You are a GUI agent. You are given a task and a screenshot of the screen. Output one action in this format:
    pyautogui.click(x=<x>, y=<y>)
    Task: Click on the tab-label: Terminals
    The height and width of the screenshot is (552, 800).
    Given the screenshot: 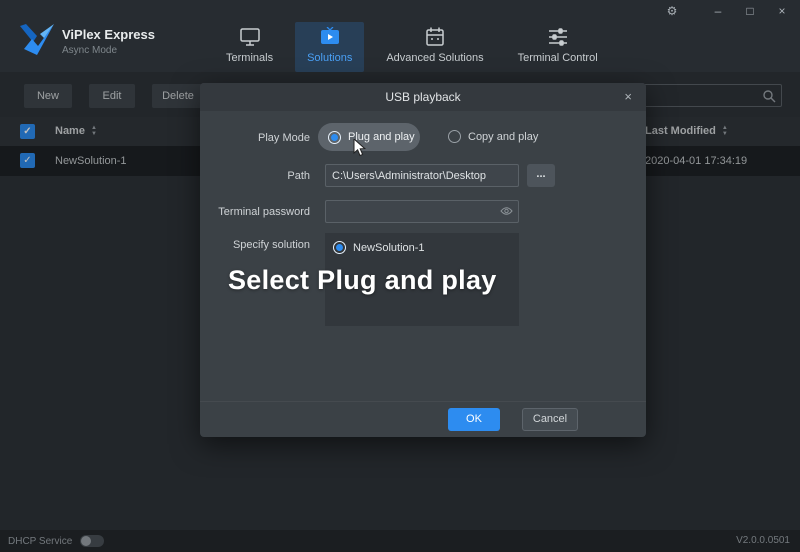 What is the action you would take?
    pyautogui.click(x=250, y=58)
    